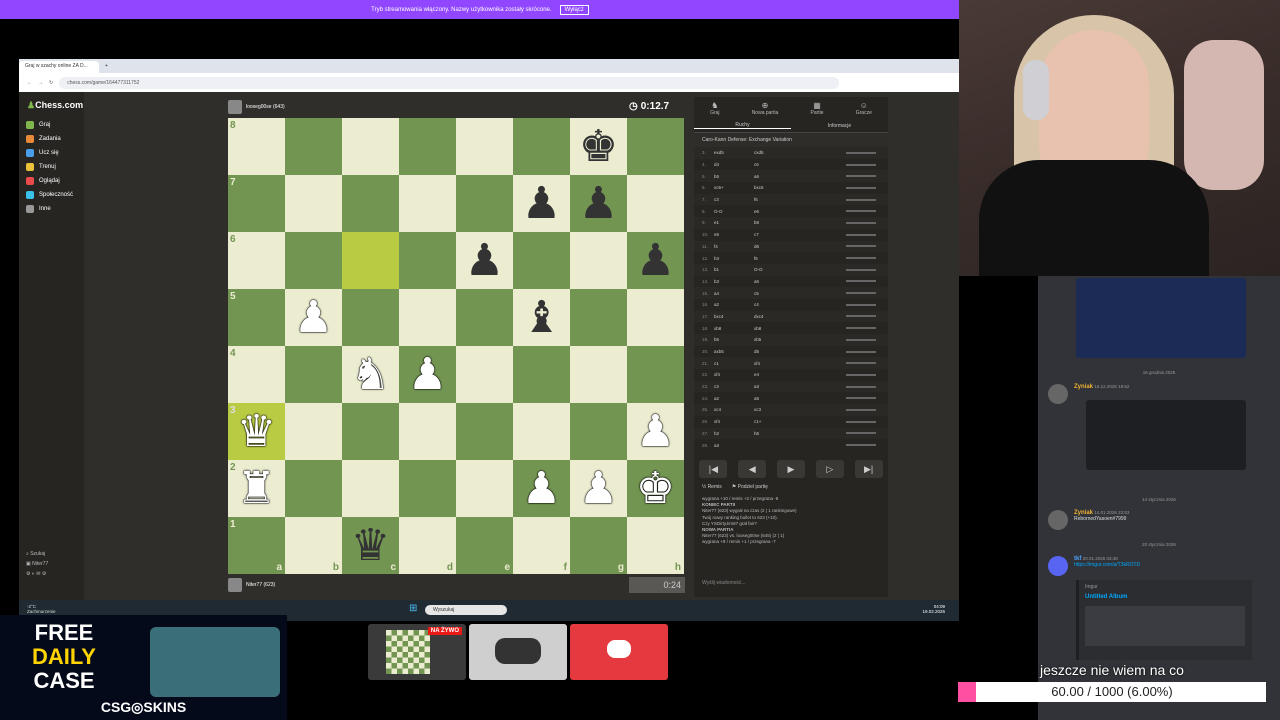 This screenshot has height=720, width=1280. I want to click on move: c7, so click(774, 234).